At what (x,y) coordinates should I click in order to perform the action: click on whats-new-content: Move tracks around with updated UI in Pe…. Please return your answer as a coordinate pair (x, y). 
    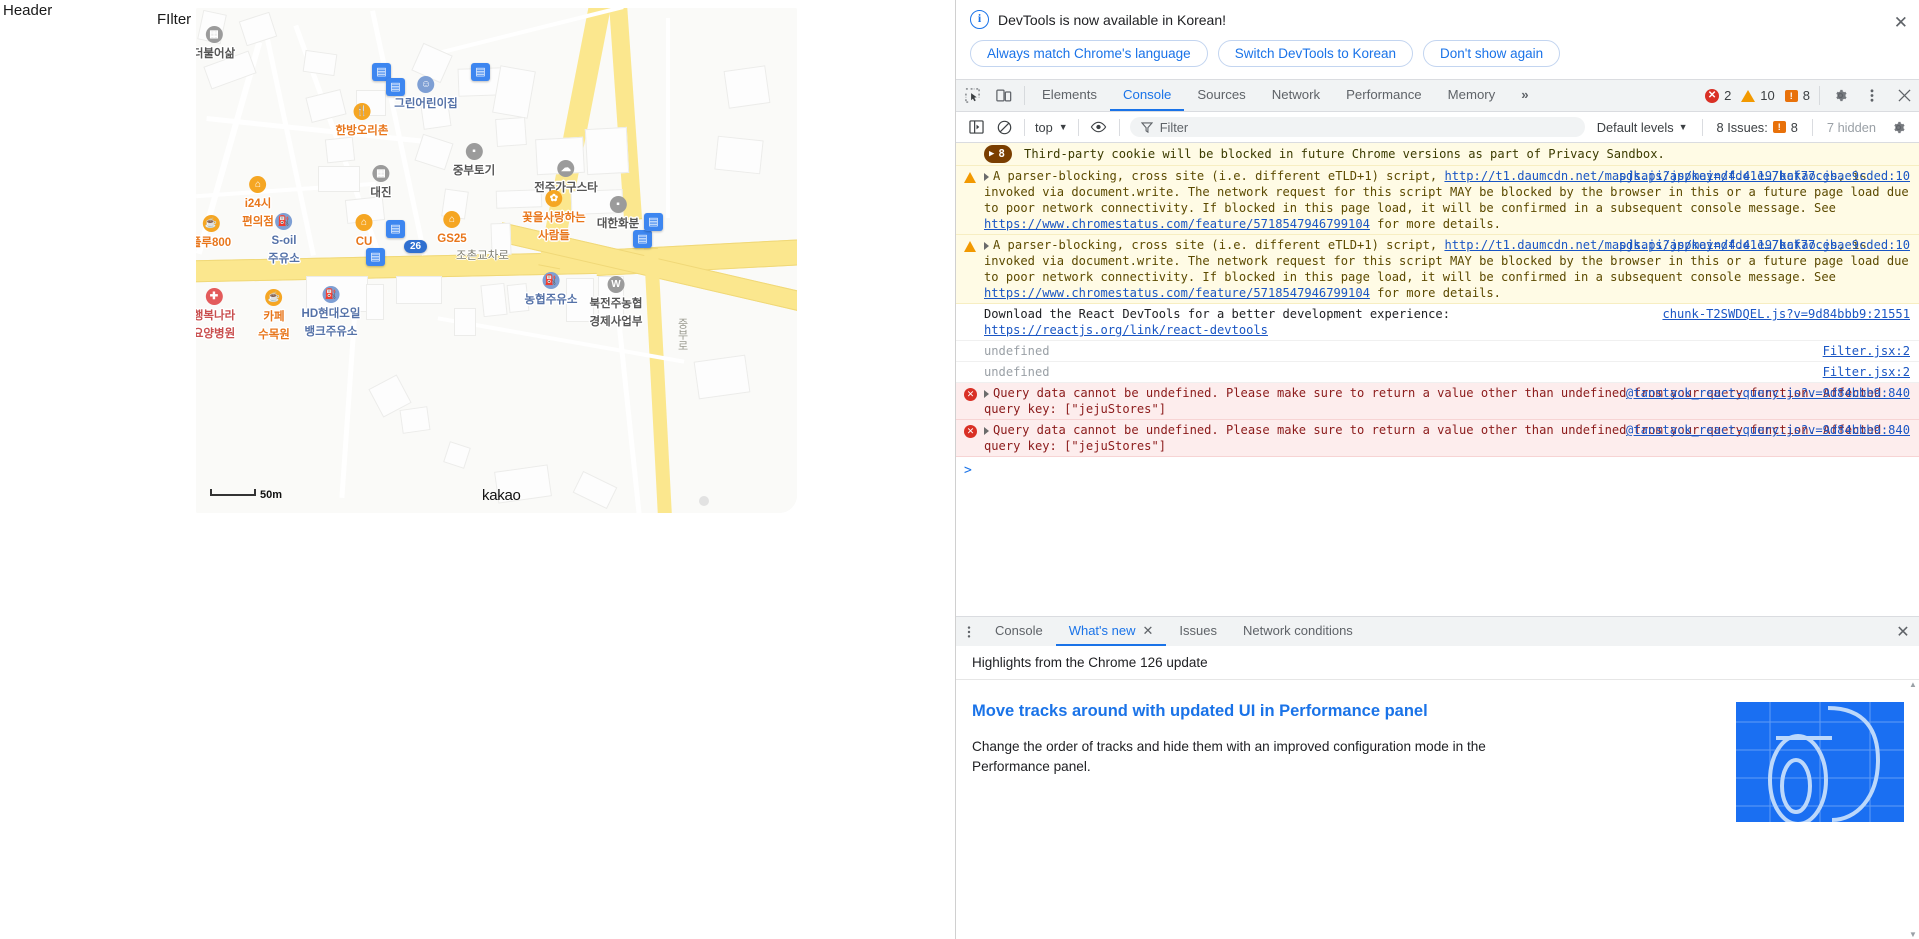
    Looking at the image, I should click on (1437, 809).